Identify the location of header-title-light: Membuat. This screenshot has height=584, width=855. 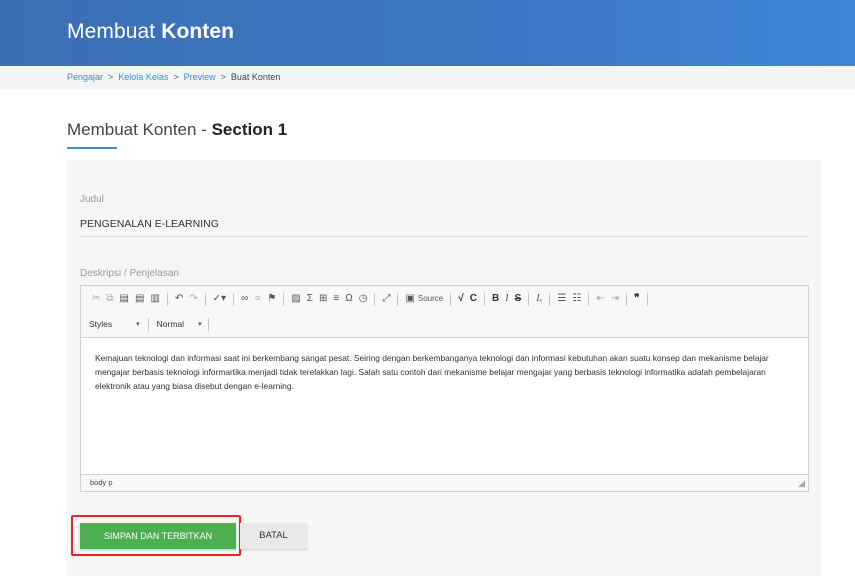
(111, 31).